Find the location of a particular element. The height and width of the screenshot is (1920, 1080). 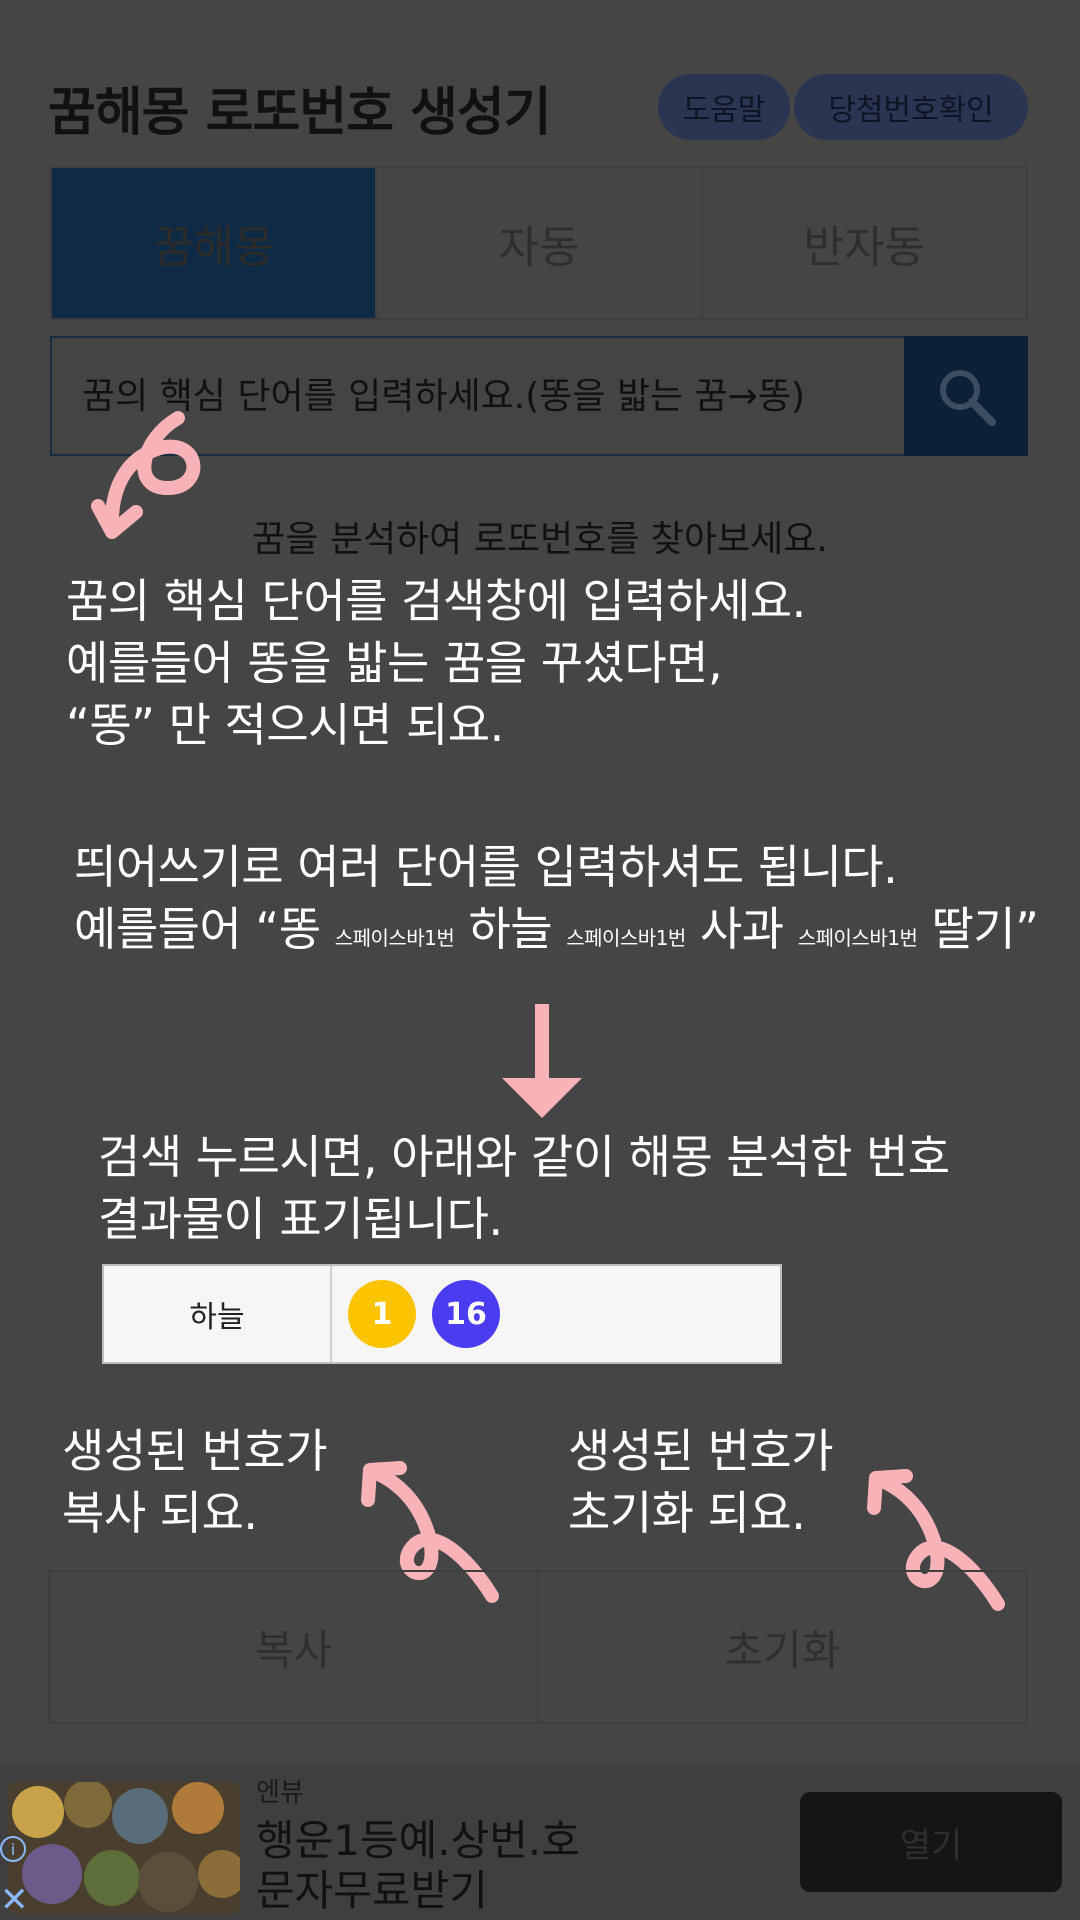

reset-button: 초기화 is located at coordinates (782, 1647).